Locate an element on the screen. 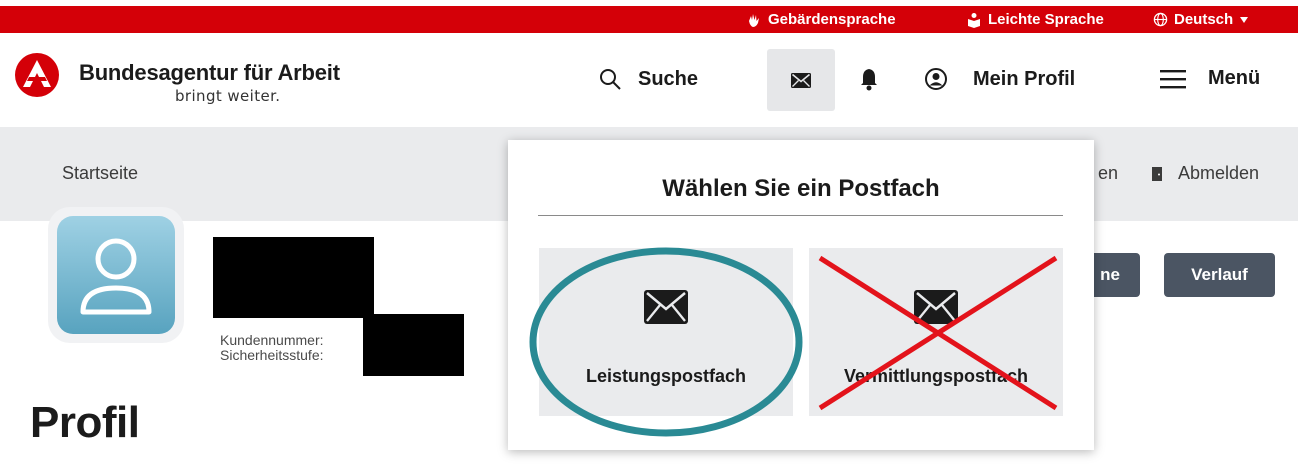 The height and width of the screenshot is (470, 1298). menu-label: Menü is located at coordinates (1234, 78).